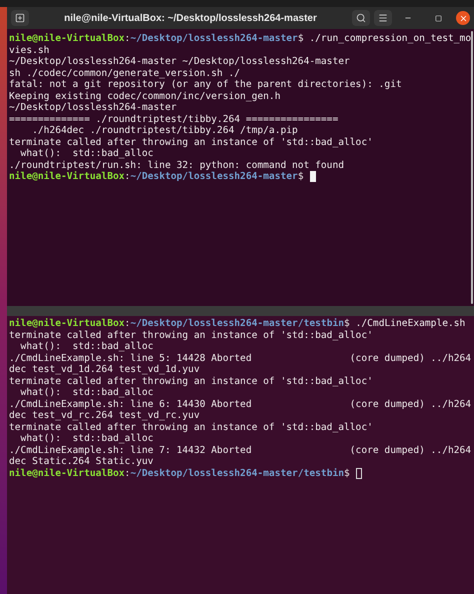  I want to click on search-button, so click(361, 18).